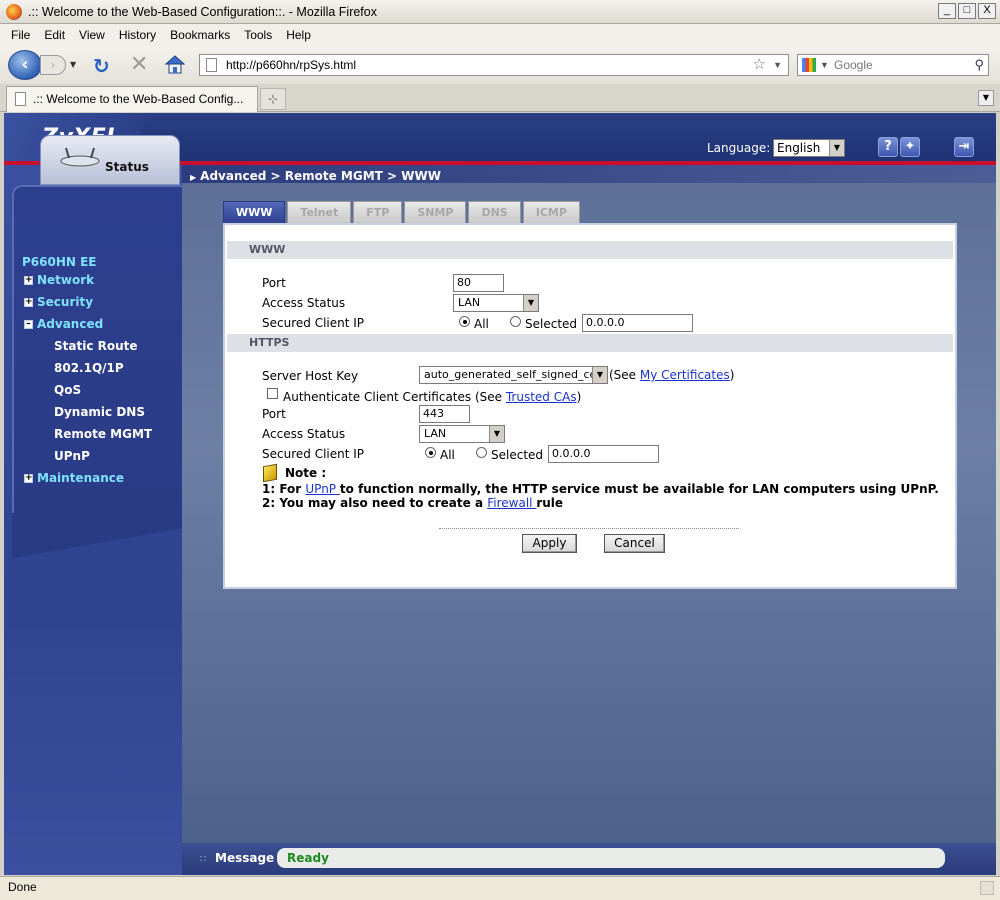 Image resolution: width=1000 pixels, height=900 pixels. I want to click on sidebar-item-static-route: Static Route, so click(96, 346).